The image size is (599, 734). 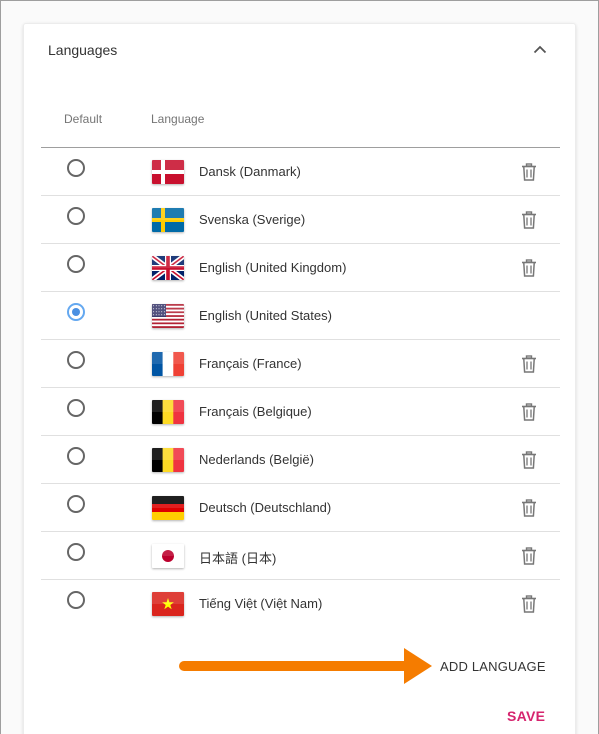 What do you see at coordinates (168, 364) in the screenshot?
I see `flag-france-icon` at bounding box center [168, 364].